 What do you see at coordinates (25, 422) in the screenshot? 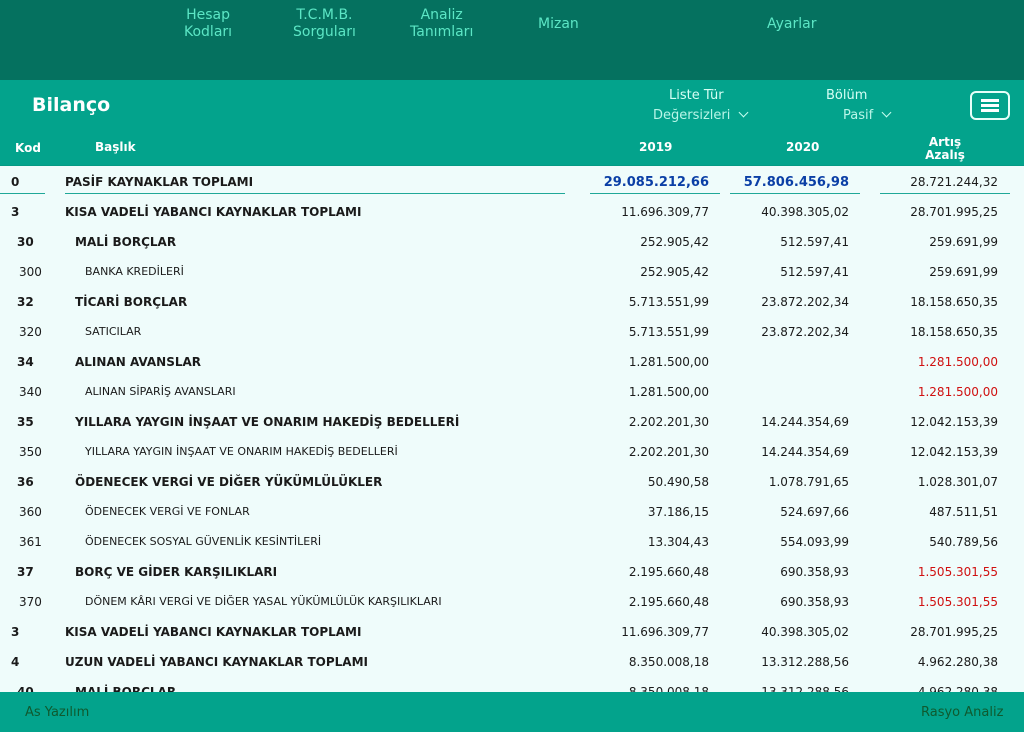
I see `row-kod: 35` at bounding box center [25, 422].